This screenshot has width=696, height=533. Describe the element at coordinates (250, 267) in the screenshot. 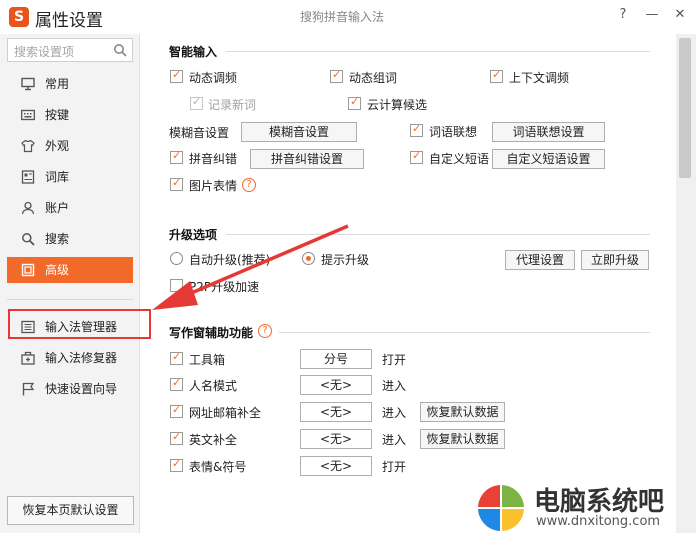

I see `annotation-arrow-icon` at that location.